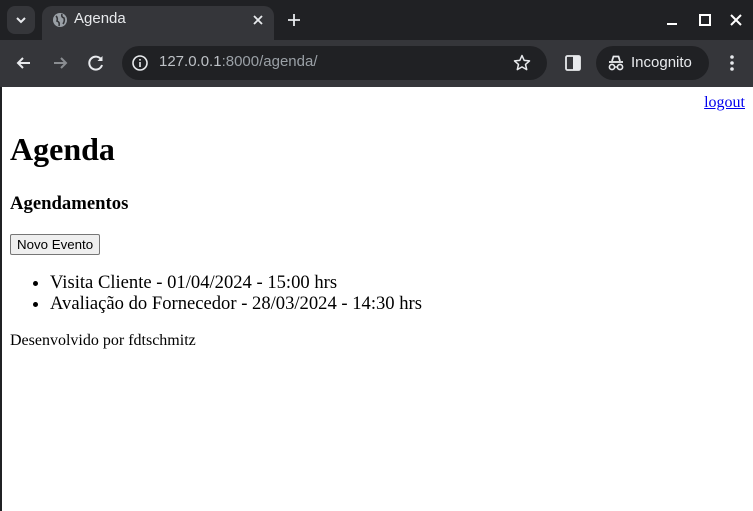 The height and width of the screenshot is (511, 753). I want to click on logout-link: logout, so click(724, 103).